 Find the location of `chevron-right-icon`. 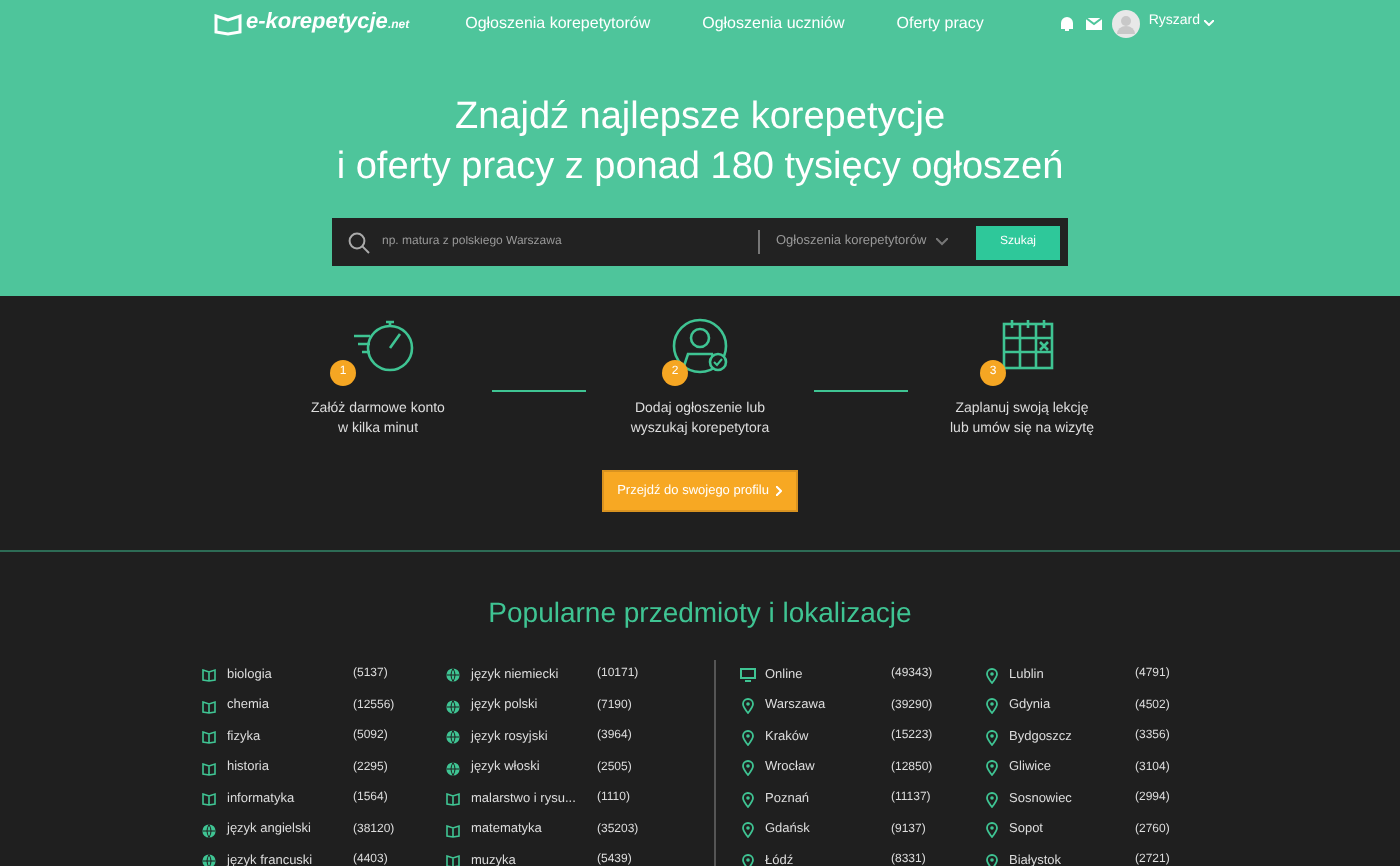

chevron-right-icon is located at coordinates (779, 491).